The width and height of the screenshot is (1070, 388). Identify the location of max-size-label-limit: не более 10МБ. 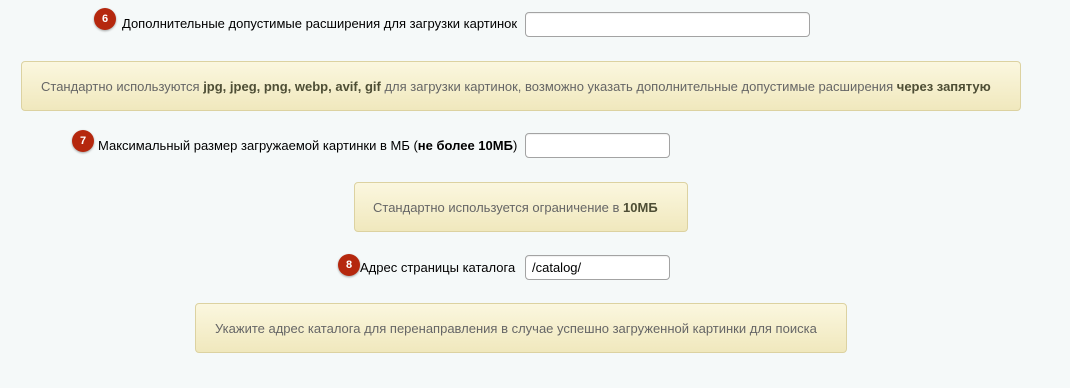
(465, 145).